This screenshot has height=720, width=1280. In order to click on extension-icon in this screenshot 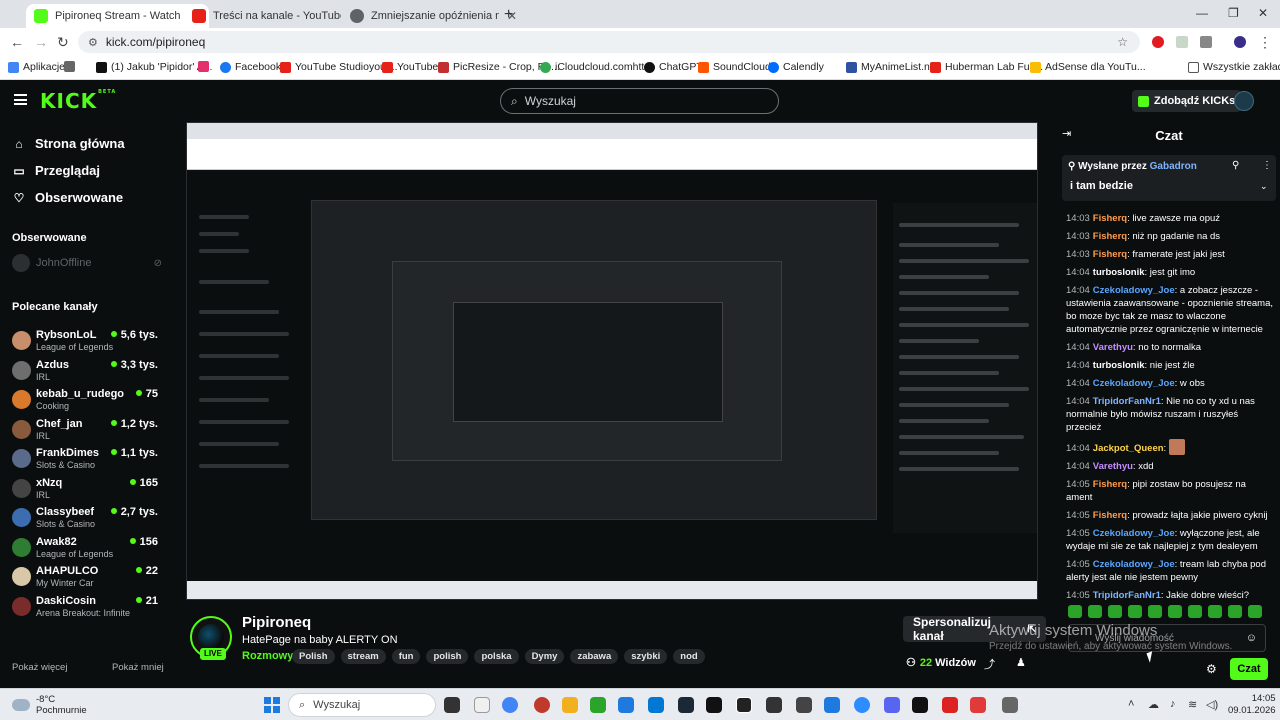, I will do `click(1158, 42)`.